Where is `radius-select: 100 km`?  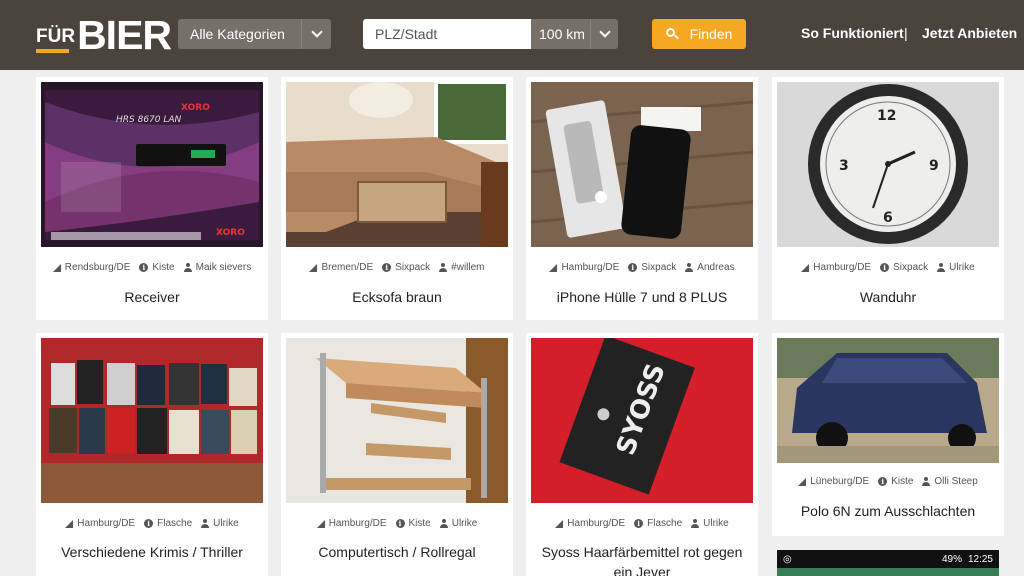 radius-select: 100 km is located at coordinates (574, 34).